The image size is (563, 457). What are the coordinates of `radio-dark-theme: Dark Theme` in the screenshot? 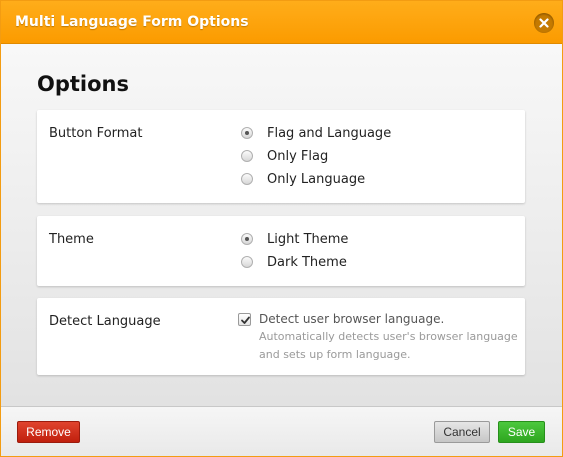 It's located at (294, 262).